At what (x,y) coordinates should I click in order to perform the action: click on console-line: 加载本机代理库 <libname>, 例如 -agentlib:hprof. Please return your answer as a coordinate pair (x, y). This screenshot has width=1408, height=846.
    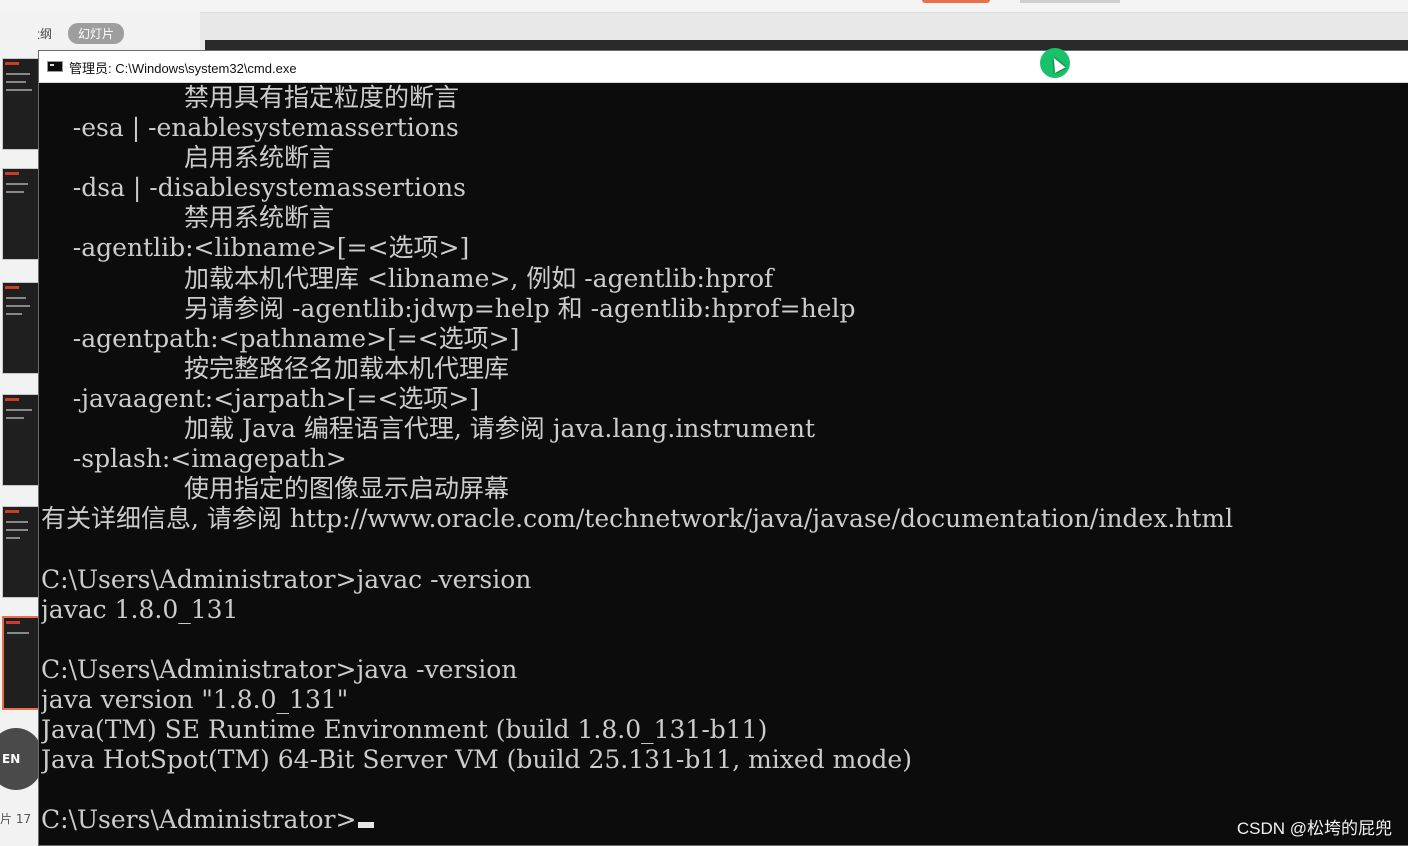
    Looking at the image, I should click on (407, 278).